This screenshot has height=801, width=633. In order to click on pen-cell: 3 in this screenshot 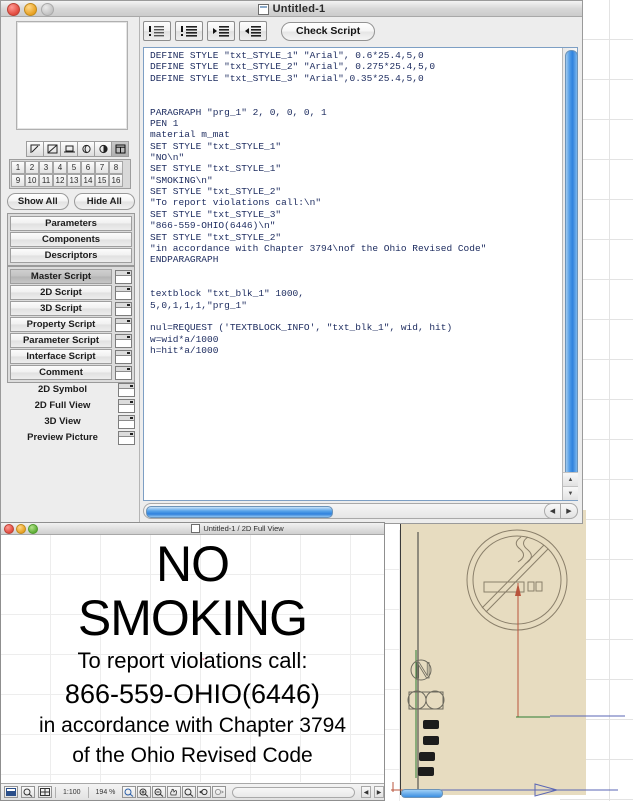, I will do `click(46, 167)`.